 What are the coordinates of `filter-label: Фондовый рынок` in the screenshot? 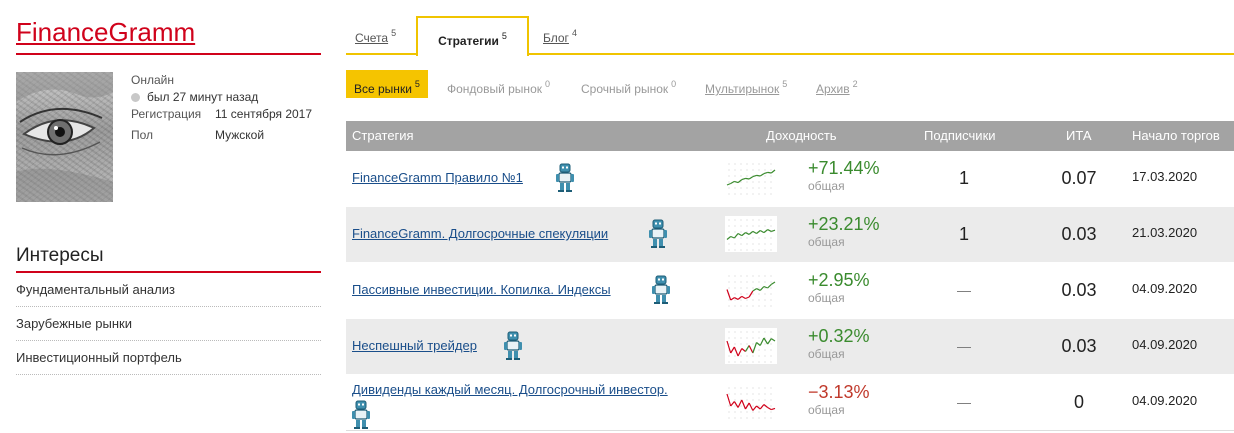 It's located at (494, 89).